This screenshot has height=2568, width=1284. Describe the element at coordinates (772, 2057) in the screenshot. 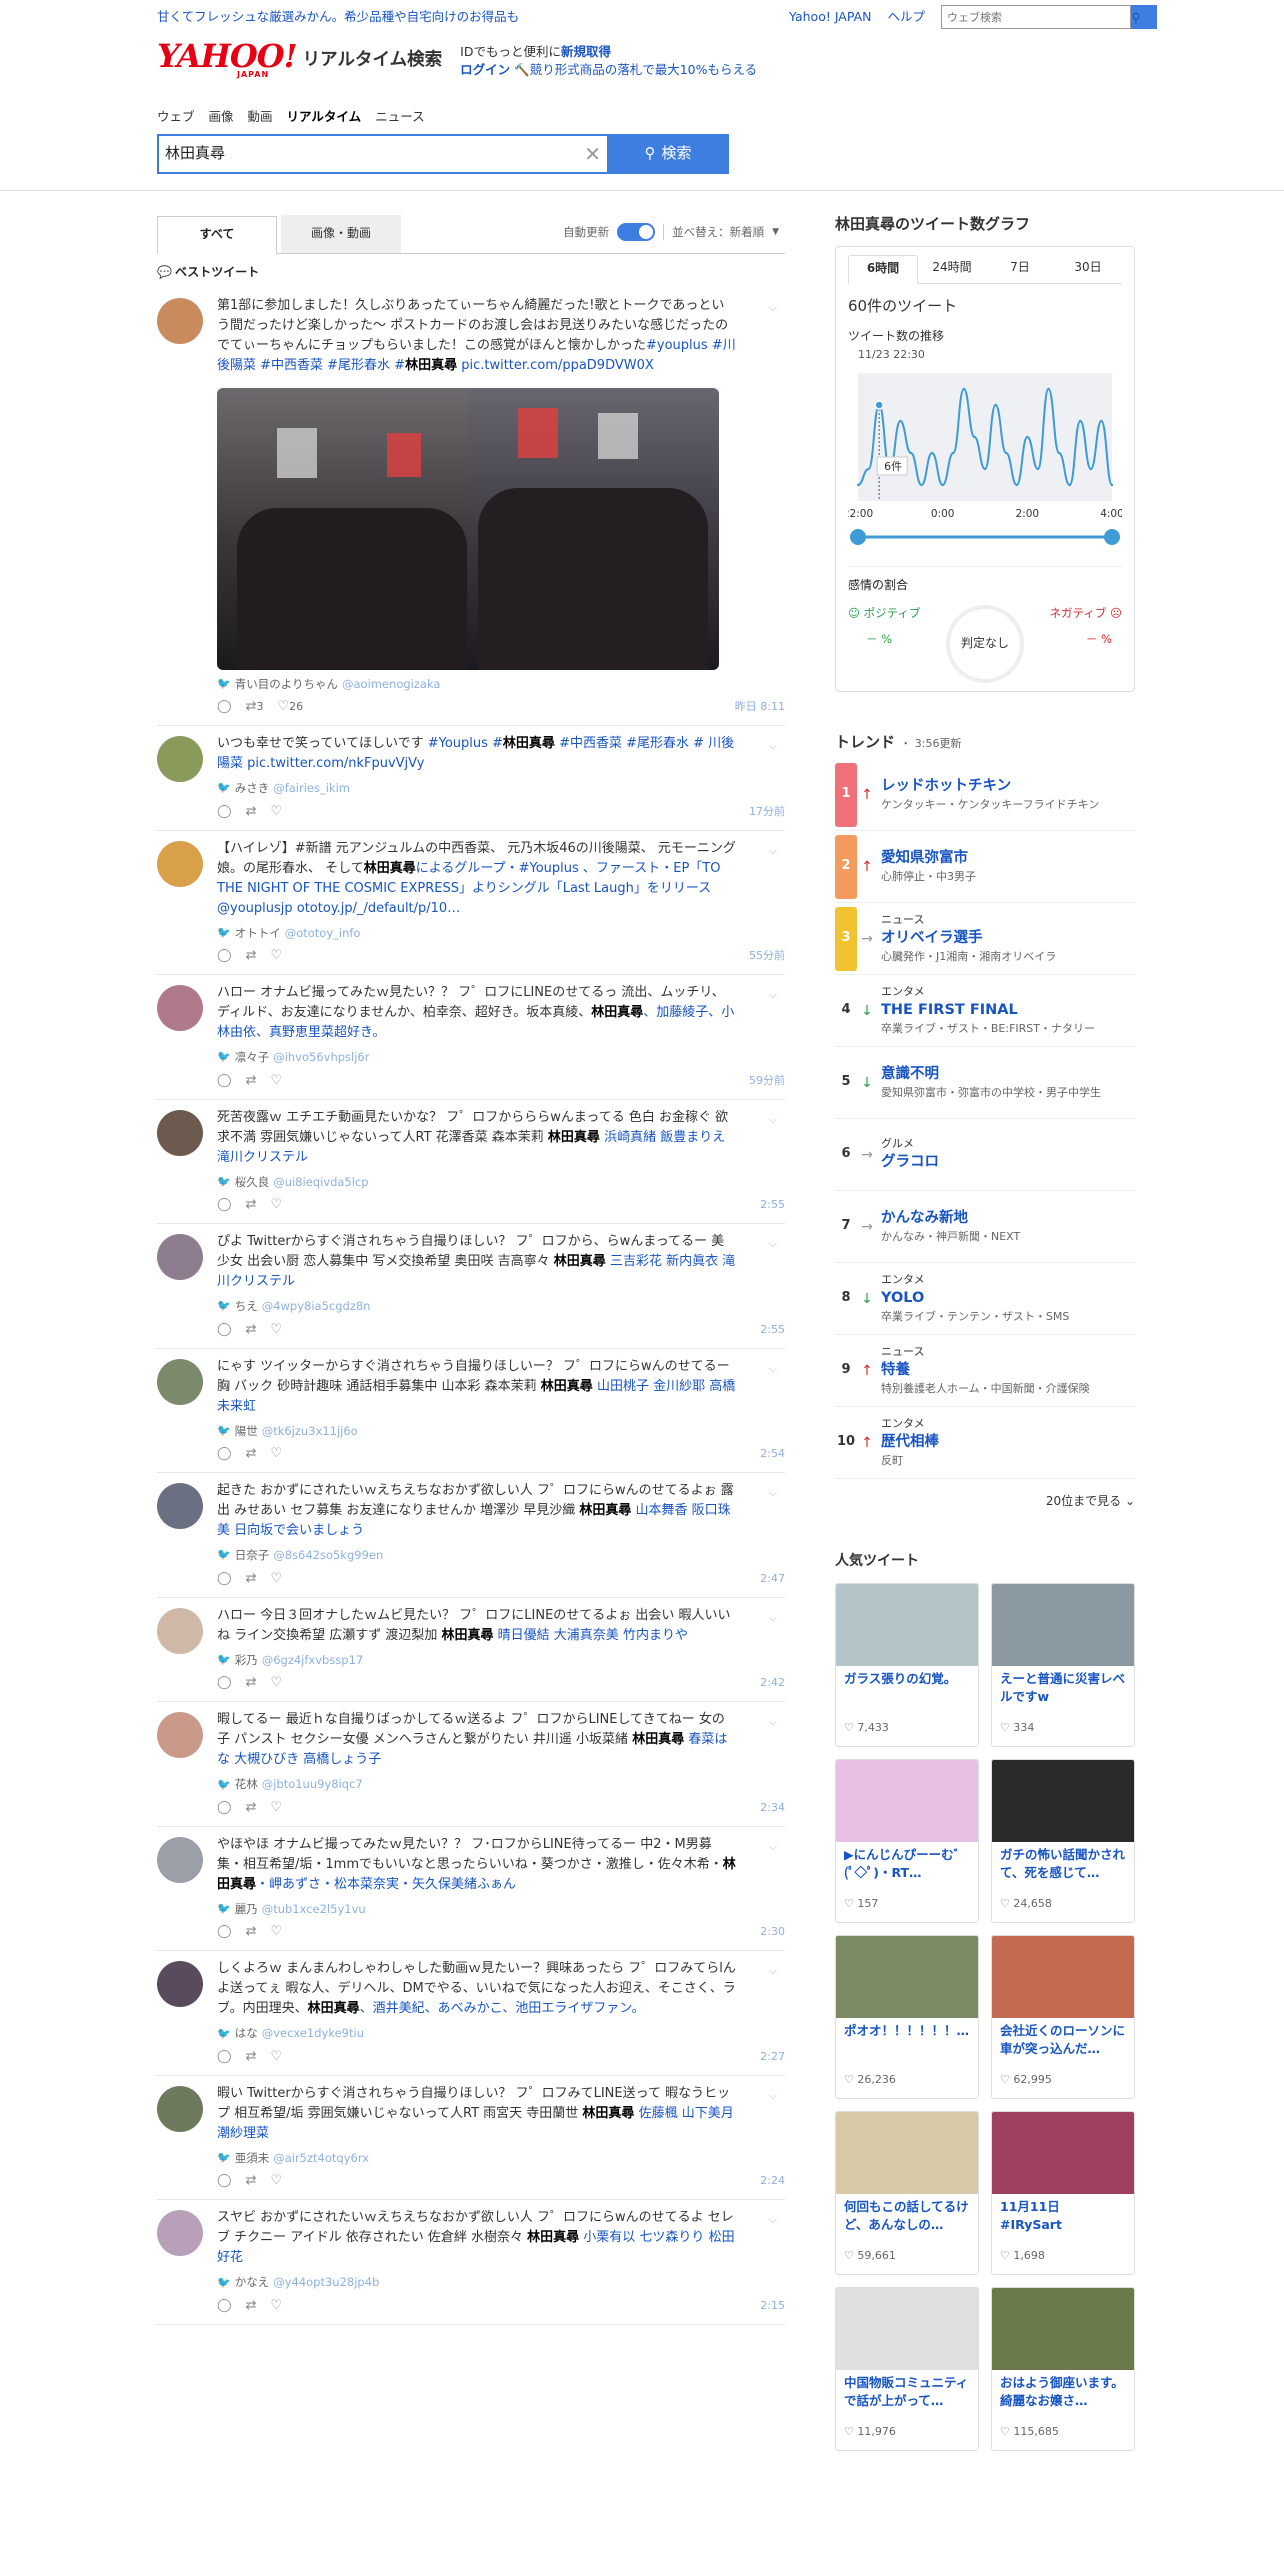

I see `tweet-time: 2:27` at that location.